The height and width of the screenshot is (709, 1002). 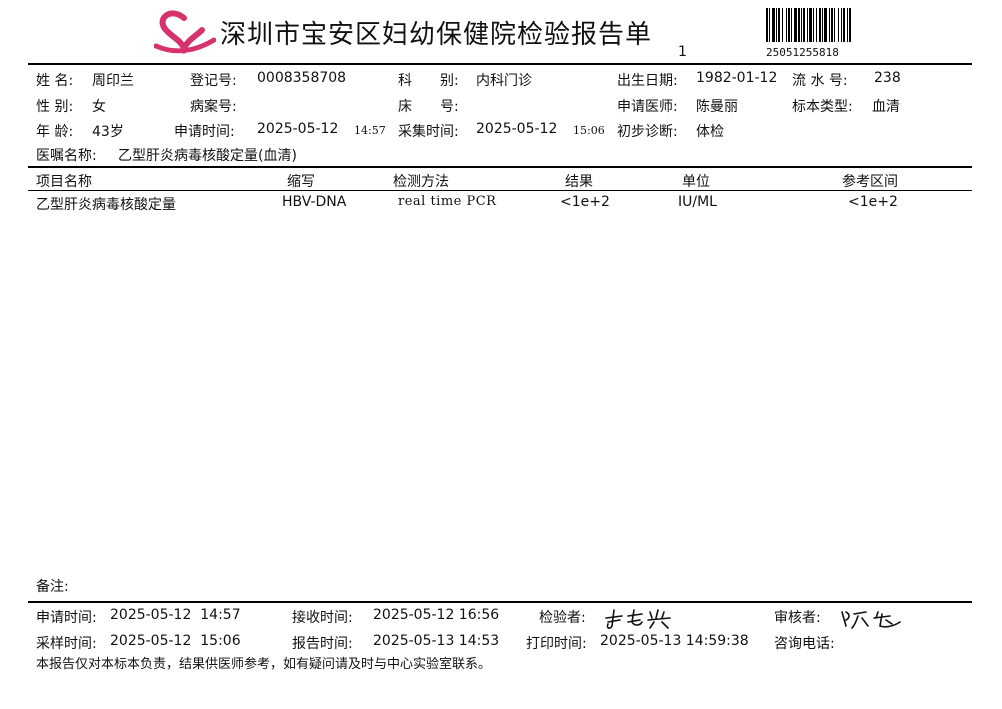 What do you see at coordinates (710, 132) in the screenshot?
I see `diagnosis-value: 体检` at bounding box center [710, 132].